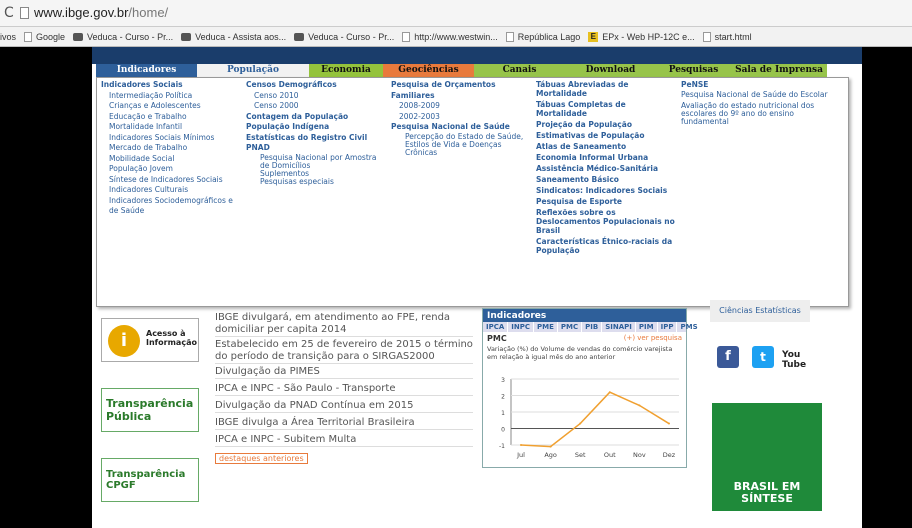 Image resolution: width=912 pixels, height=528 pixels. Describe the element at coordinates (761, 94) in the screenshot. I see `menu-item: Pesquisa Nacional de Saúde do Escolar` at that location.